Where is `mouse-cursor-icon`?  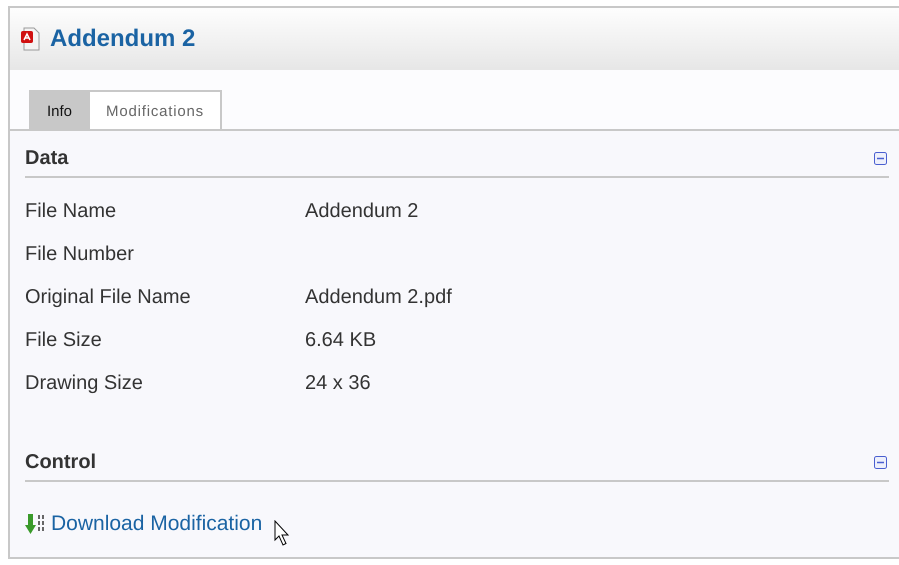
mouse-cursor-icon is located at coordinates (282, 533).